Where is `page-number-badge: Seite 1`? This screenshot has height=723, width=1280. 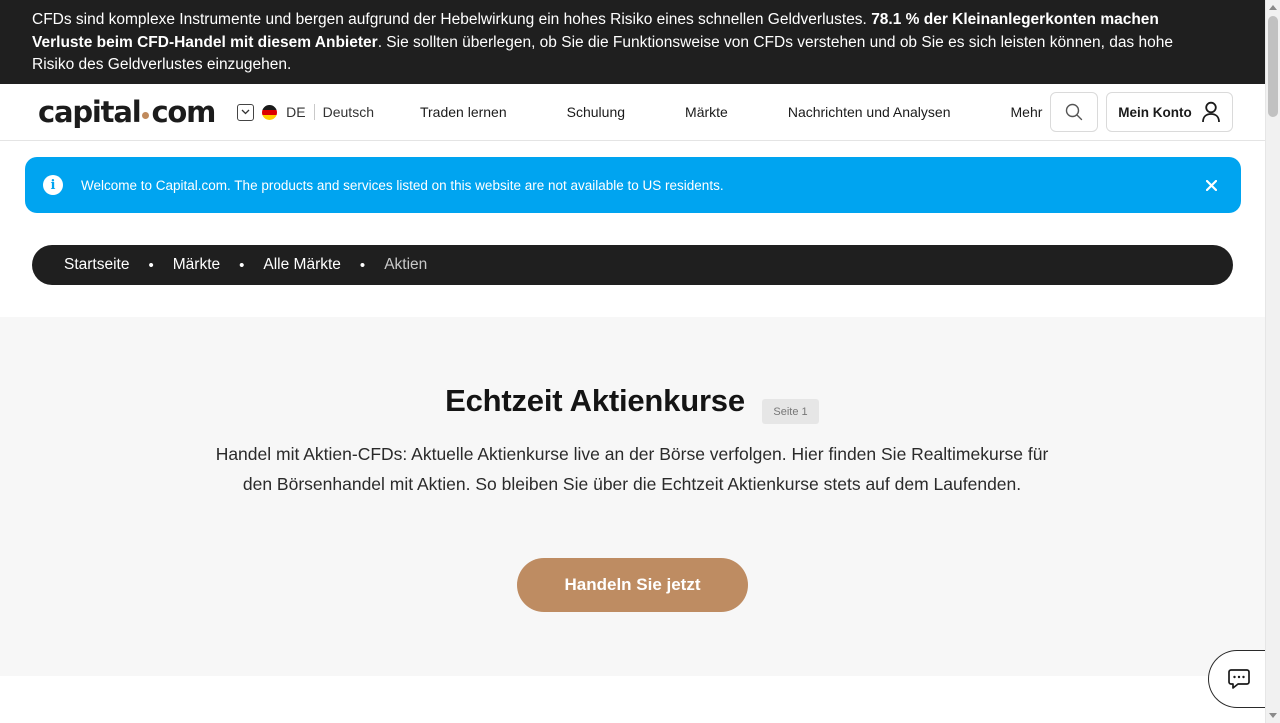
page-number-badge: Seite 1 is located at coordinates (790, 411).